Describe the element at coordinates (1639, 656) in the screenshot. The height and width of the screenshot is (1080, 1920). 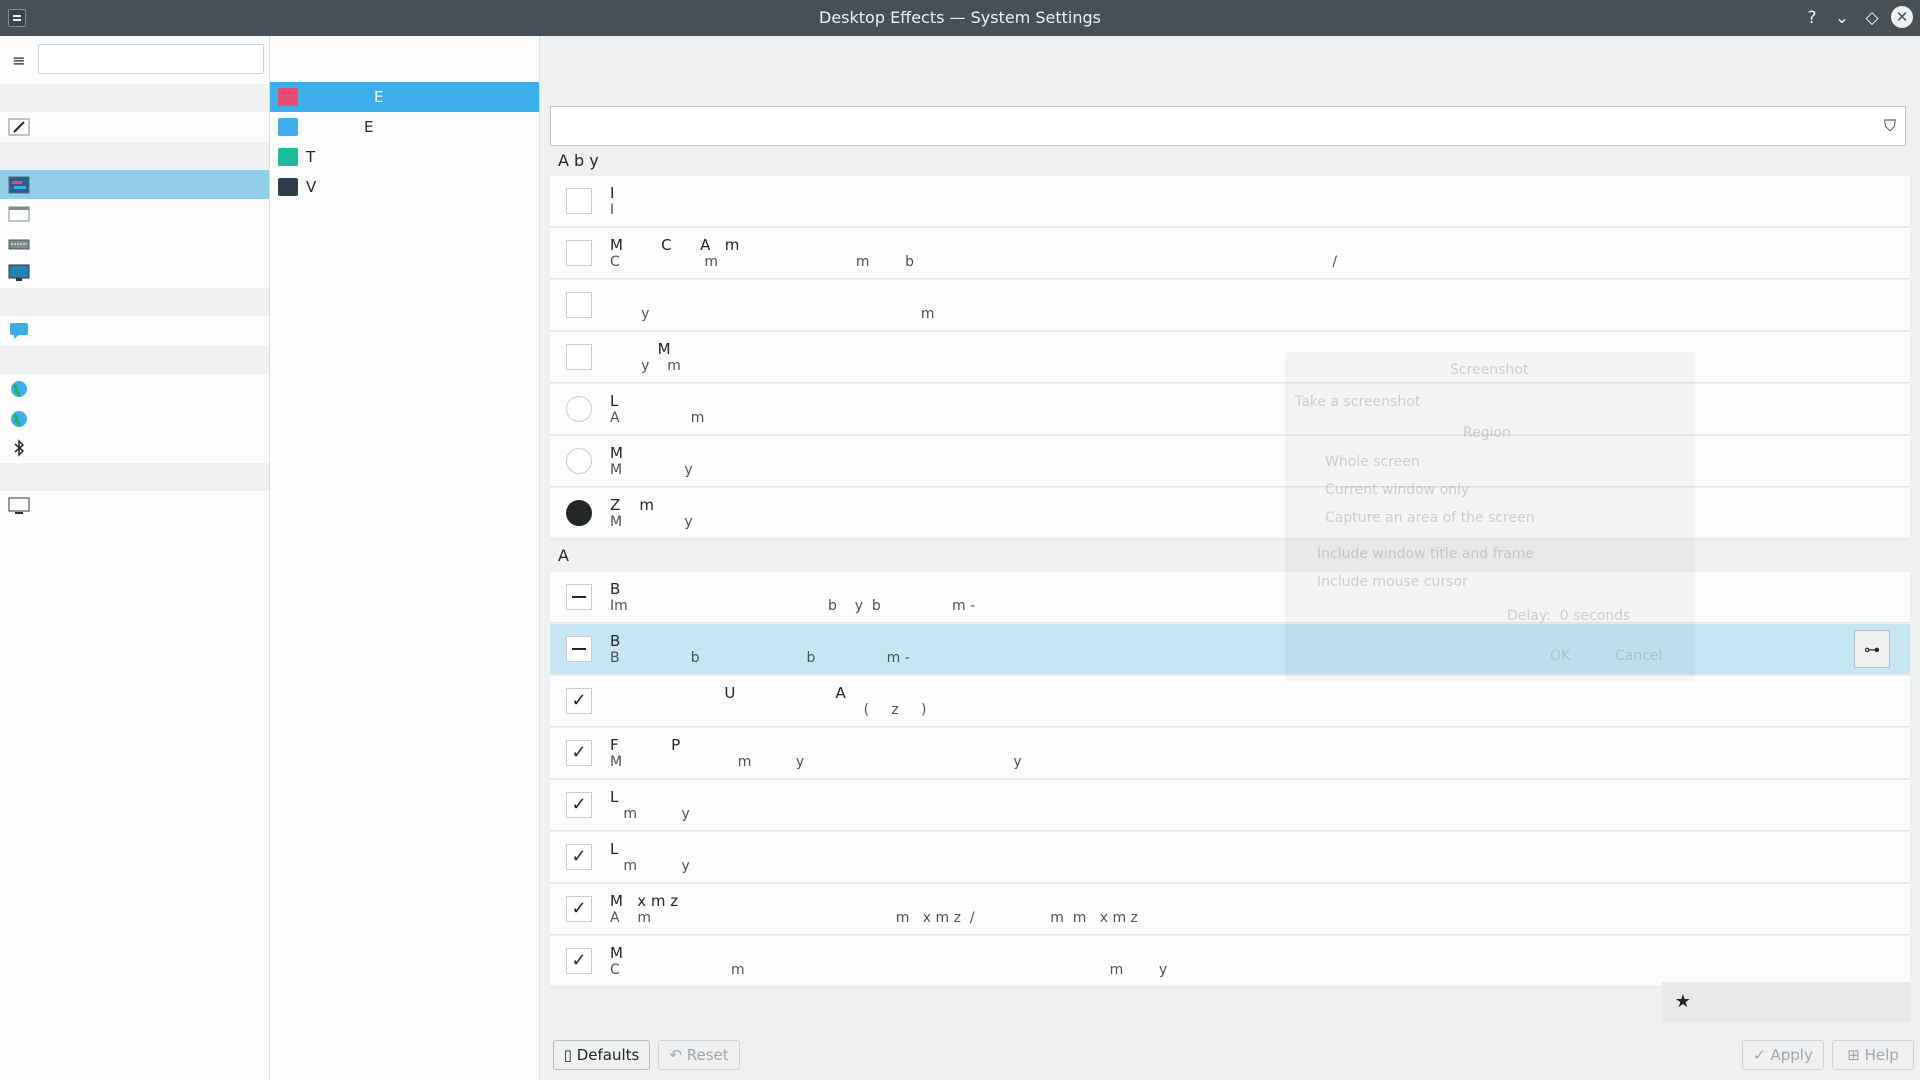
I see `ghost-cancel-label: Cancel` at that location.